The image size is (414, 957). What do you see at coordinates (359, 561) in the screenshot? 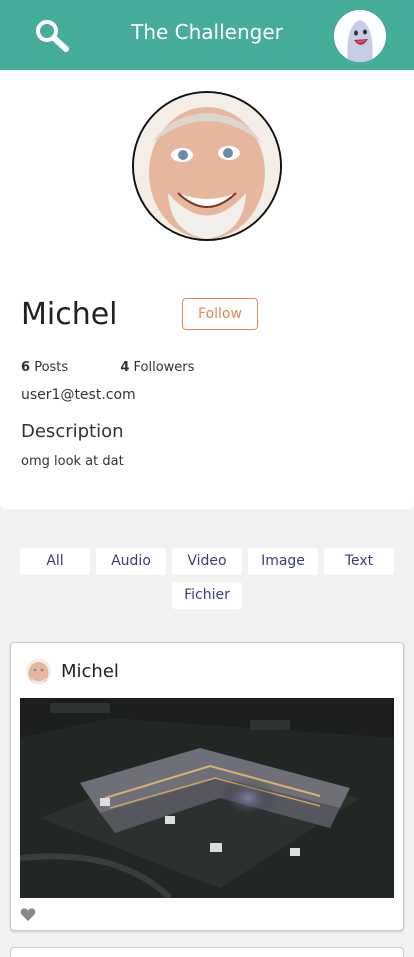
I see `filter-text: Text` at bounding box center [359, 561].